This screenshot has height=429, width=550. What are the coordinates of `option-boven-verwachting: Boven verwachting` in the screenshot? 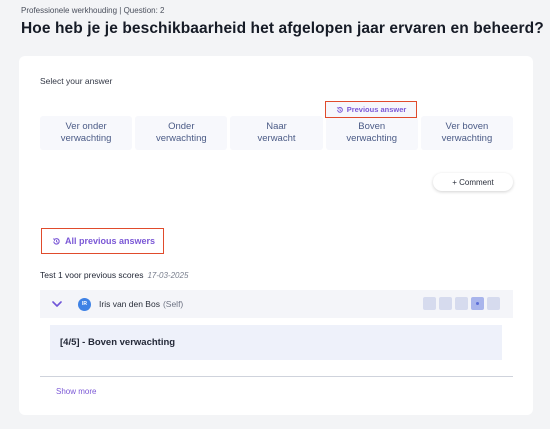 It's located at (371, 133).